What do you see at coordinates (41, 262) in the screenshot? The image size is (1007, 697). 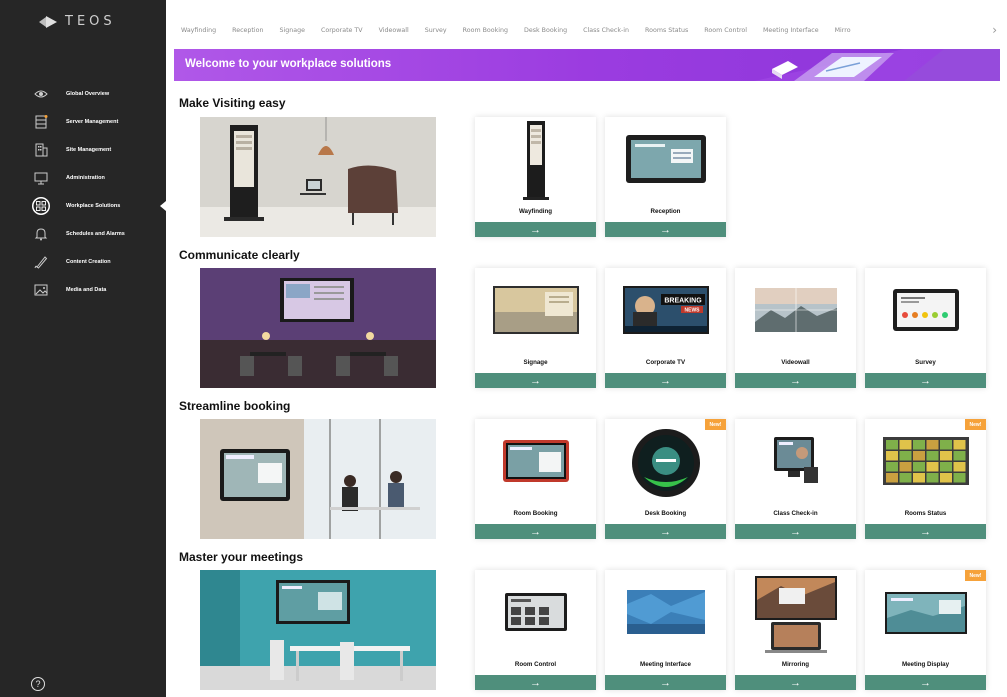 I see `pen-icon` at bounding box center [41, 262].